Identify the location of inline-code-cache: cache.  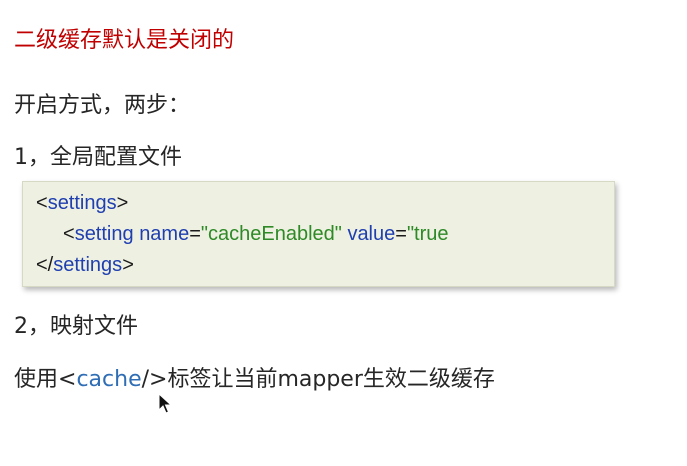
(109, 379).